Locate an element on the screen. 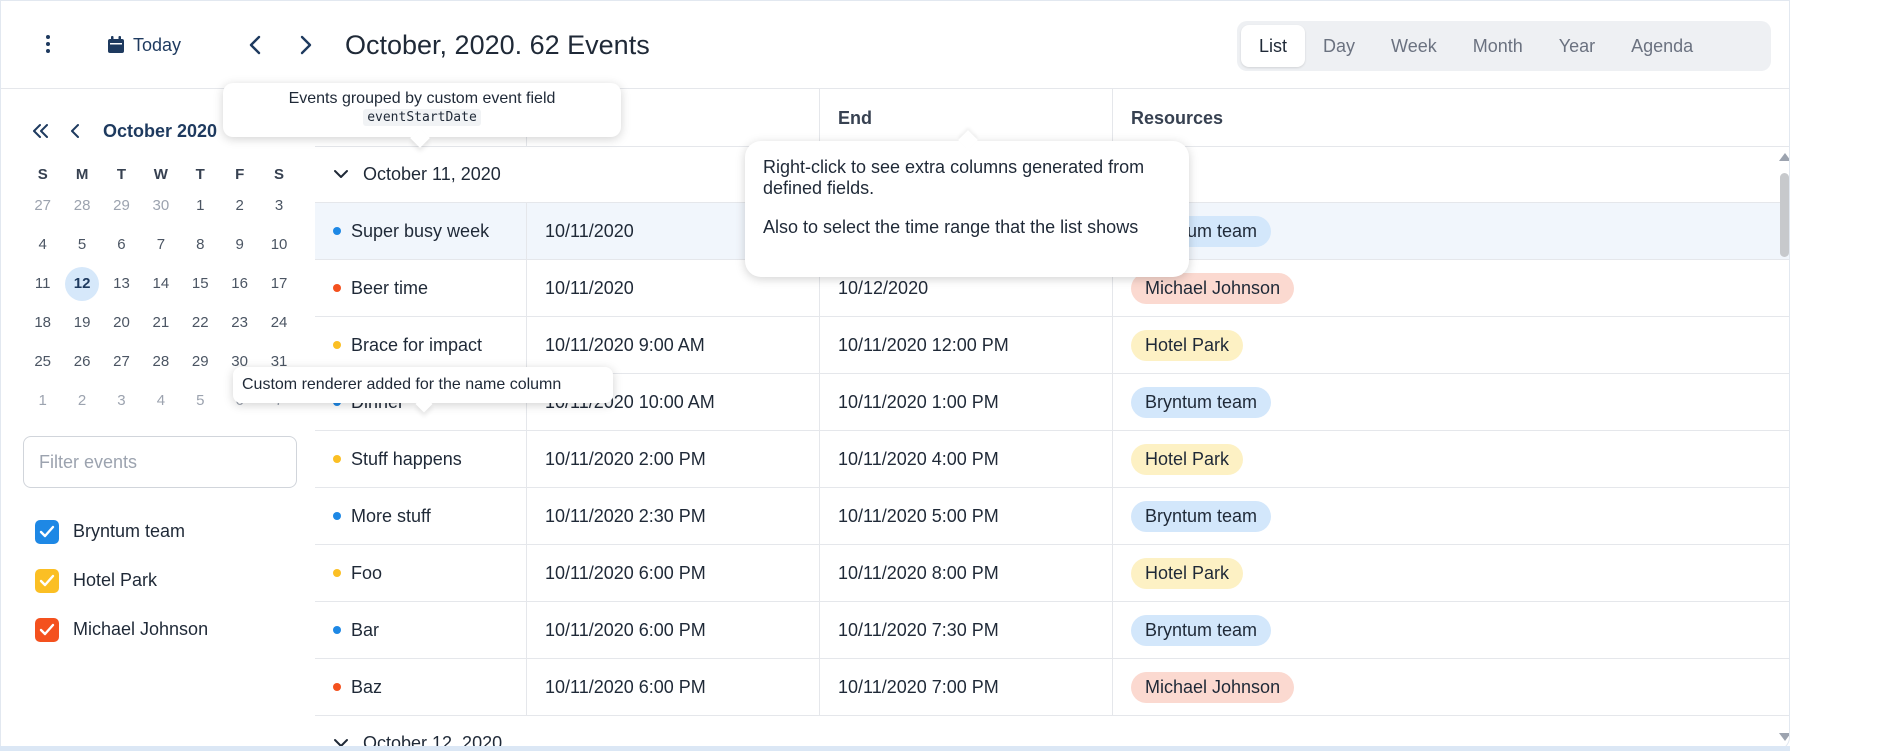 Image resolution: width=1896 pixels, height=751 pixels. event-name-cell: Bar is located at coordinates (421, 630).